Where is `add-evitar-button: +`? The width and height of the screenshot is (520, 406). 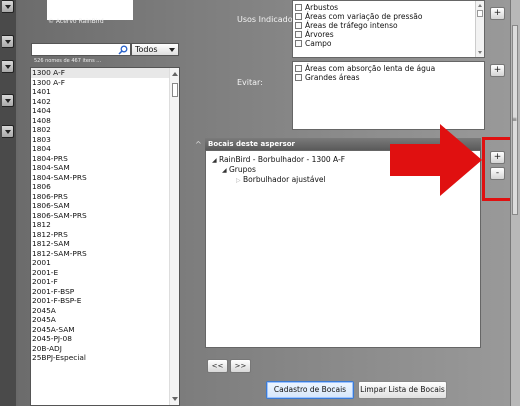
add-evitar-button: + is located at coordinates (497, 70).